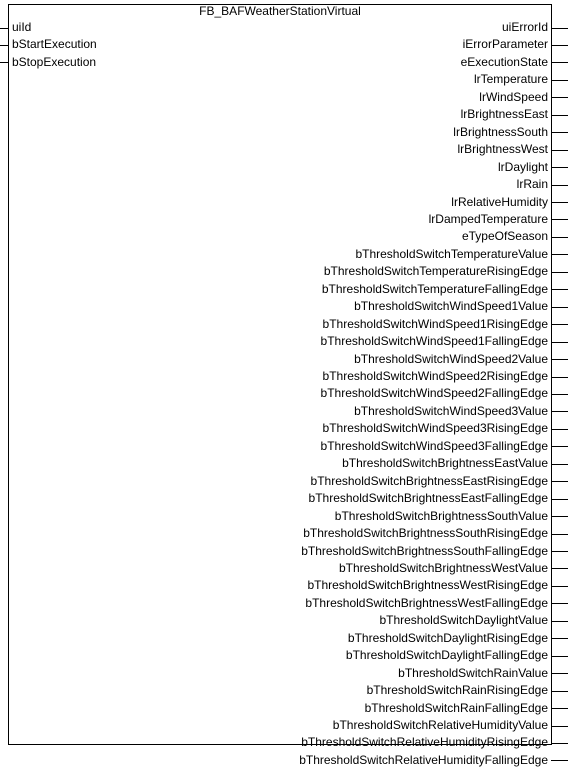  I want to click on output-connector-bThresholdSwitchDaylightRisingEdge, so click(559, 638).